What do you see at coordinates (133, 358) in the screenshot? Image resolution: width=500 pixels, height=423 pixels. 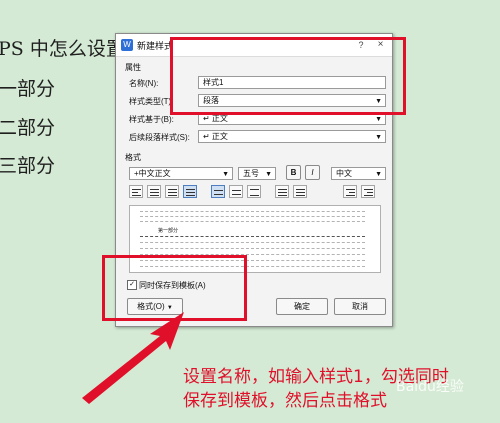 I see `annotation-arrow-icon` at bounding box center [133, 358].